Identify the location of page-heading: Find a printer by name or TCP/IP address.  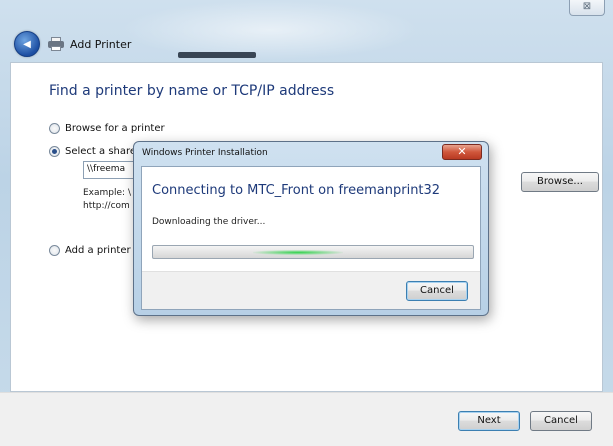
(192, 91).